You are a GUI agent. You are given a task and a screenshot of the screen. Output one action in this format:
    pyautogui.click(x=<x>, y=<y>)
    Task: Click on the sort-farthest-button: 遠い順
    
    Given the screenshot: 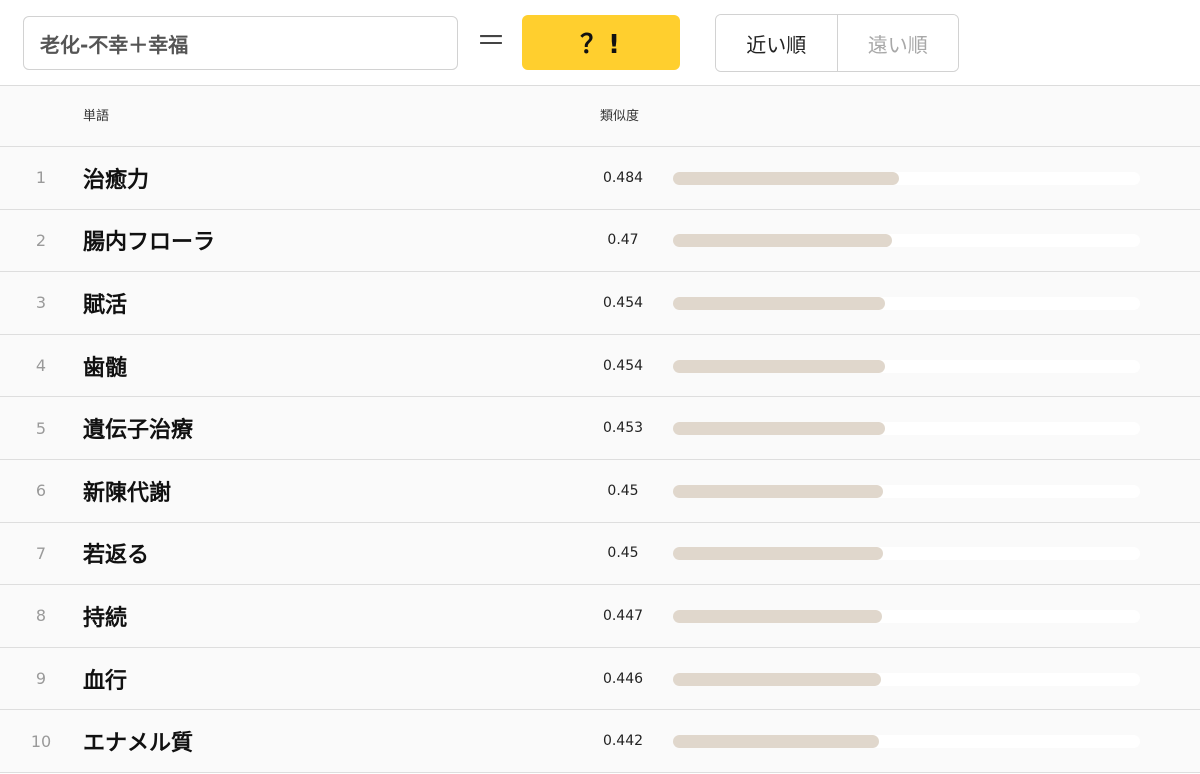 What is the action you would take?
    pyautogui.click(x=897, y=43)
    